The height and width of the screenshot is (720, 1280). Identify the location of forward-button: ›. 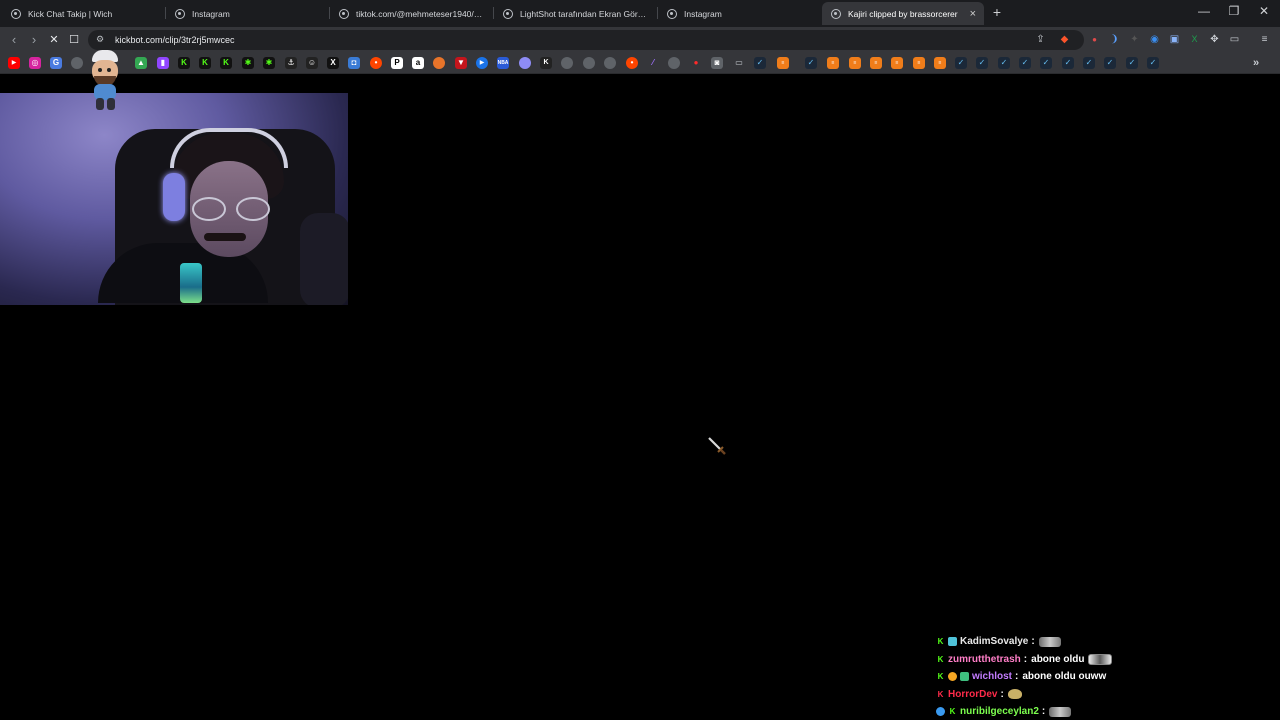
(34, 40).